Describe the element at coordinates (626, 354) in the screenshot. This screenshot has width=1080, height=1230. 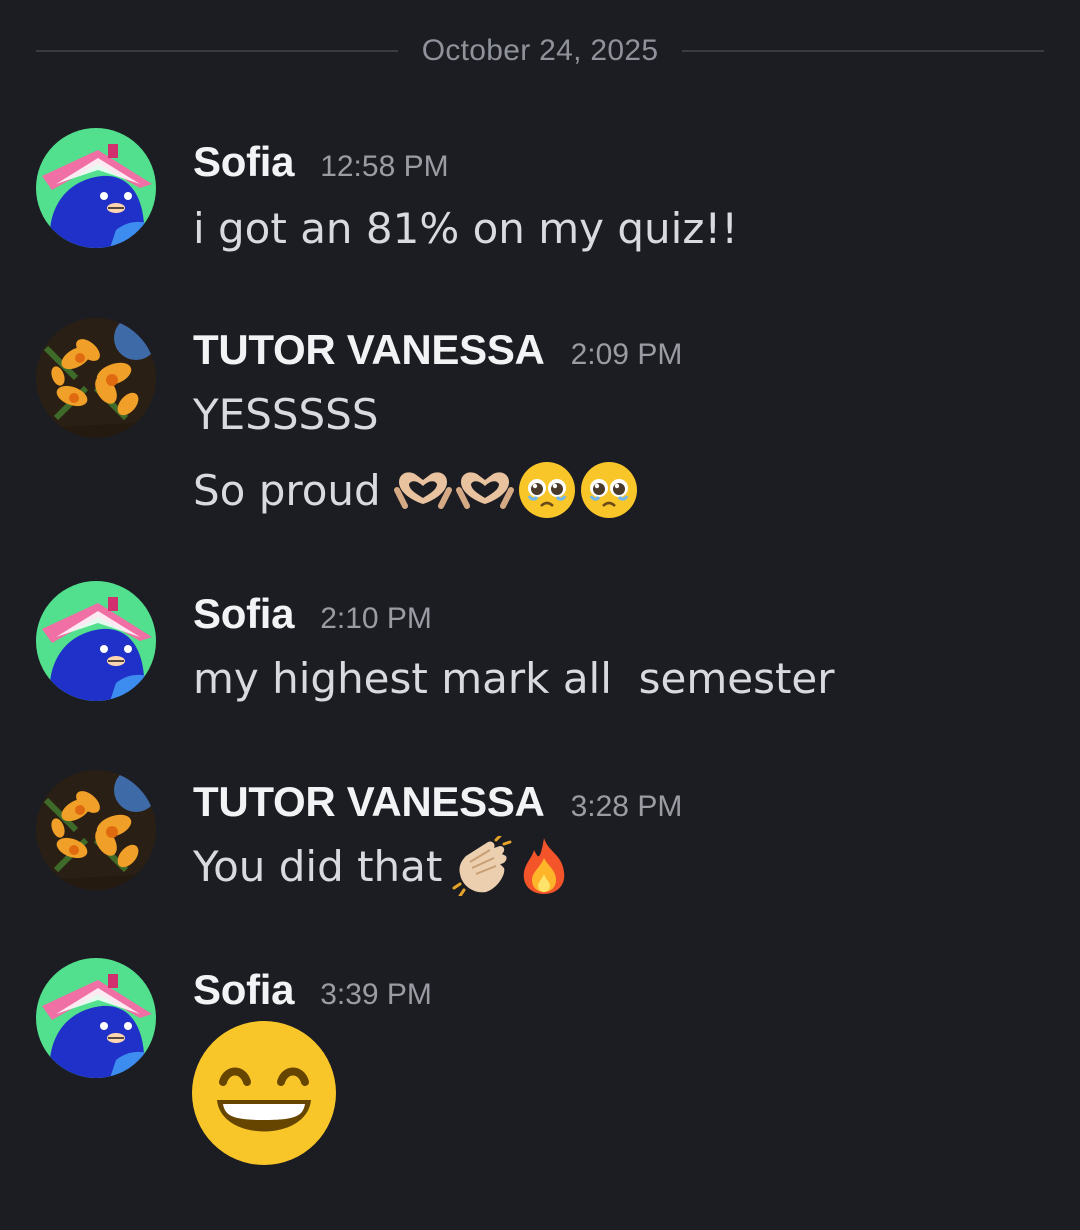
I see `timestamp: 2:09 PM` at that location.